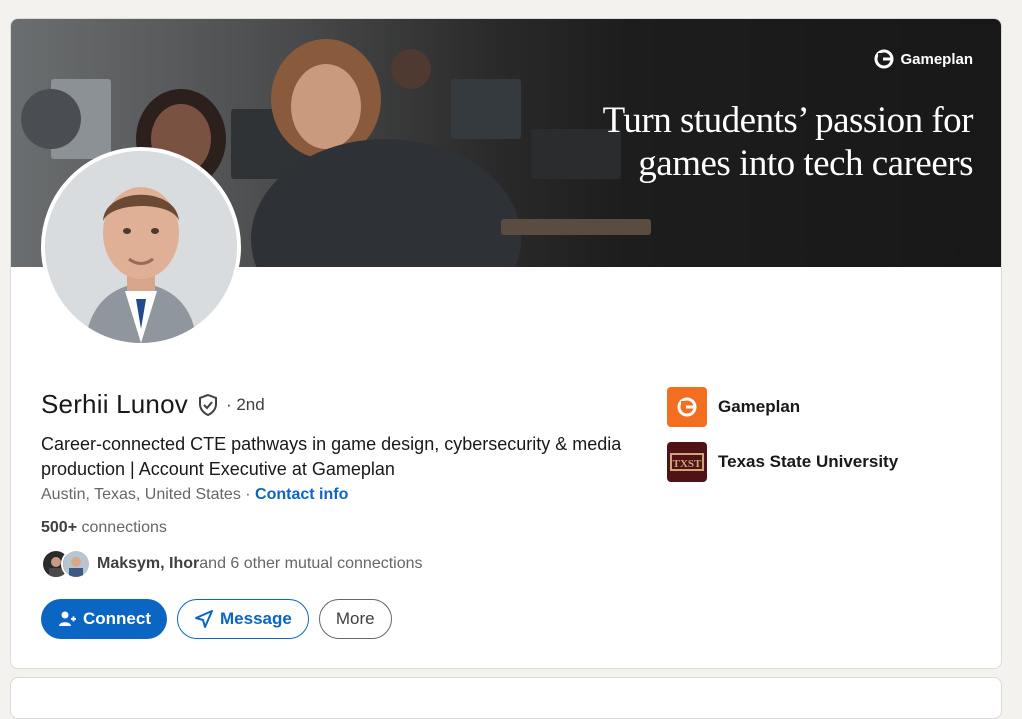 The height and width of the screenshot is (719, 1022). Describe the element at coordinates (141, 494) in the screenshot. I see `profile-location: Austin, Texas, United States` at that location.